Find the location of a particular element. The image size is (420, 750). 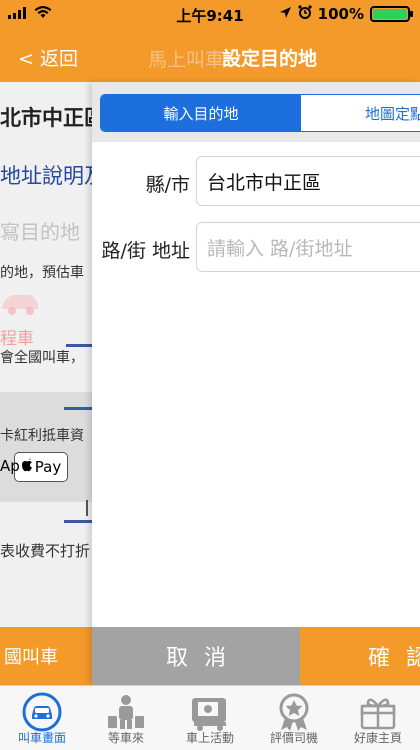

tab-waiting: 等車來 is located at coordinates (126, 718).